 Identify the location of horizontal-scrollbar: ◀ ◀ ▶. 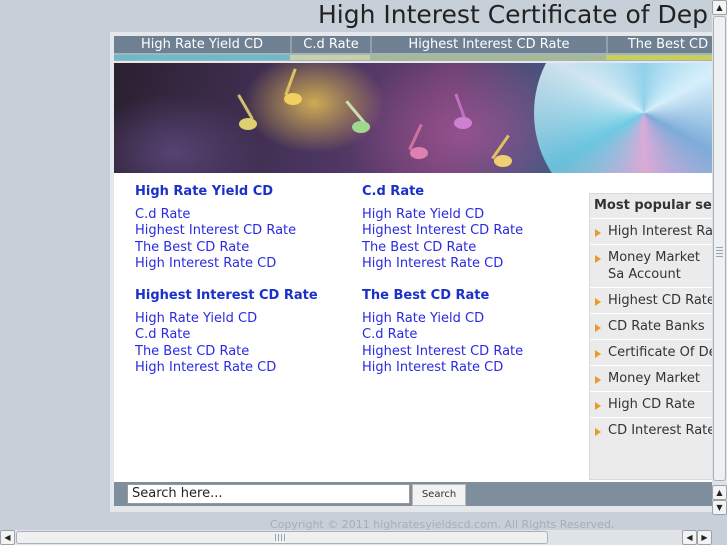
(356, 537).